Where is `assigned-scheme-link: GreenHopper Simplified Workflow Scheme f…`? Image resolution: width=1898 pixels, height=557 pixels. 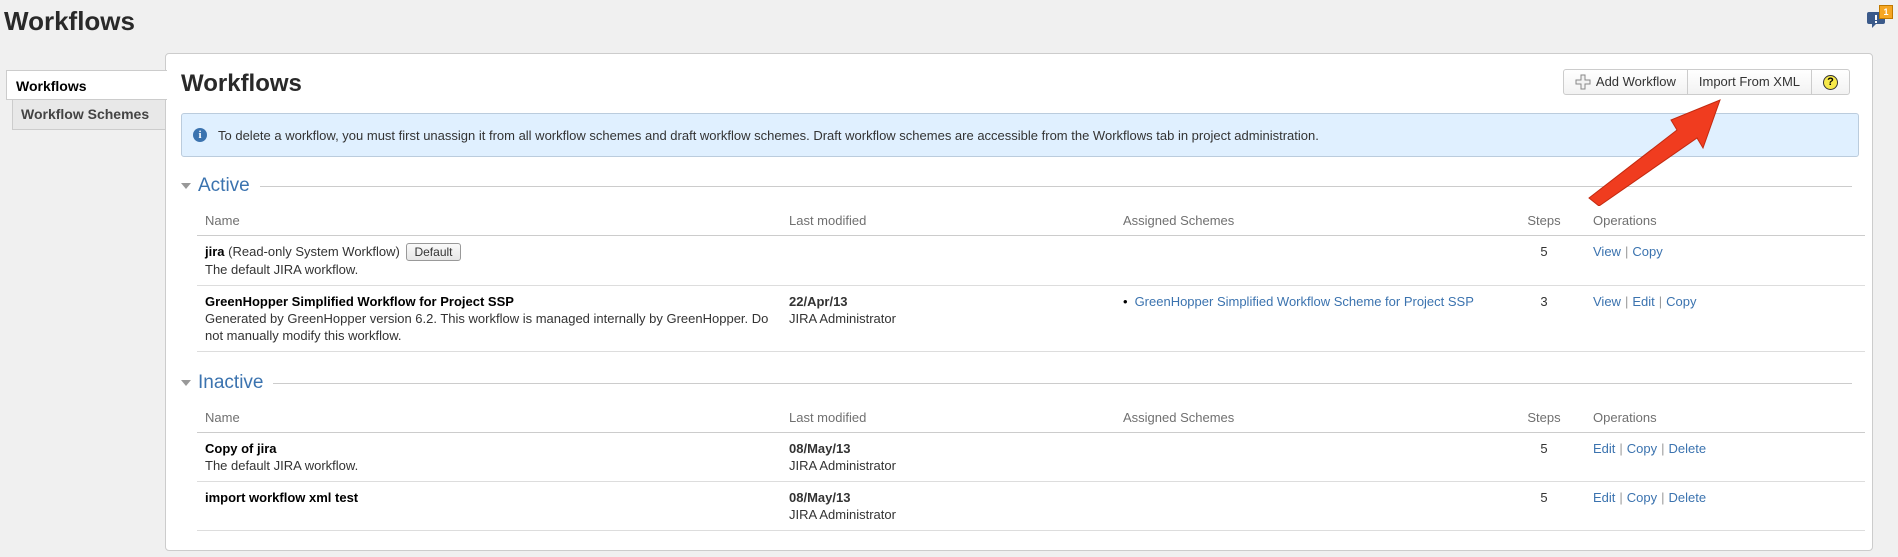 assigned-scheme-link: GreenHopper Simplified Workflow Scheme f… is located at coordinates (1304, 301).